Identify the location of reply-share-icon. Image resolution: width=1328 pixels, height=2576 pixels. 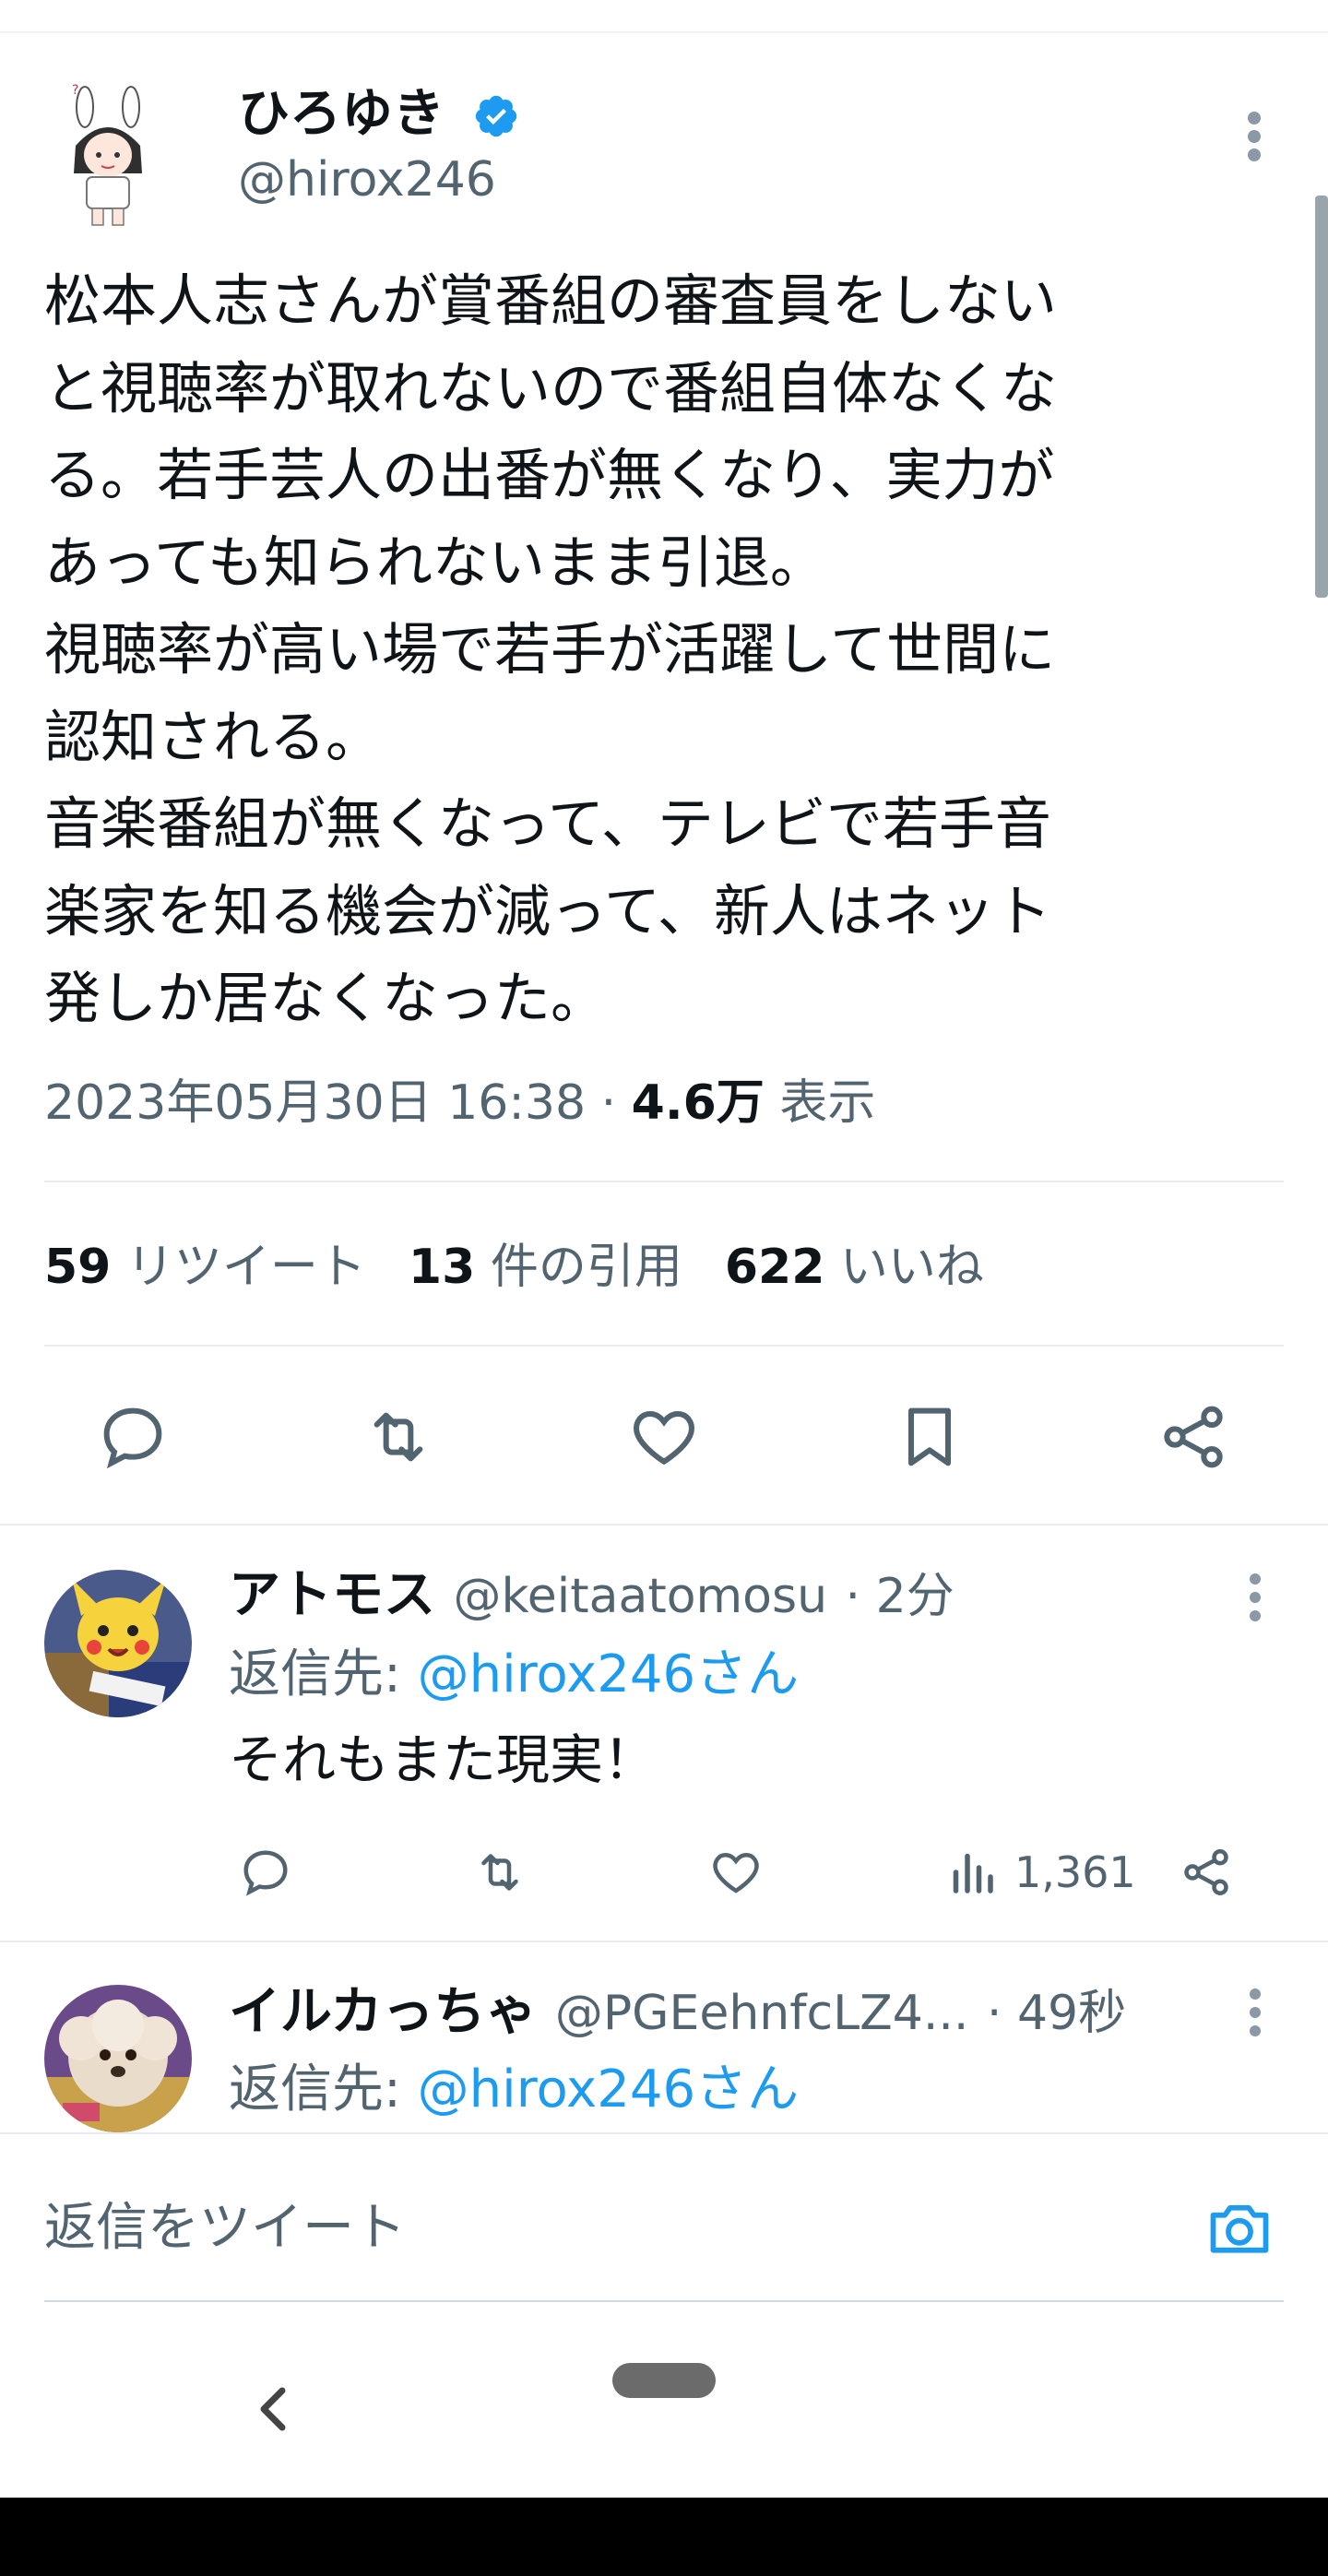
(1206, 1873).